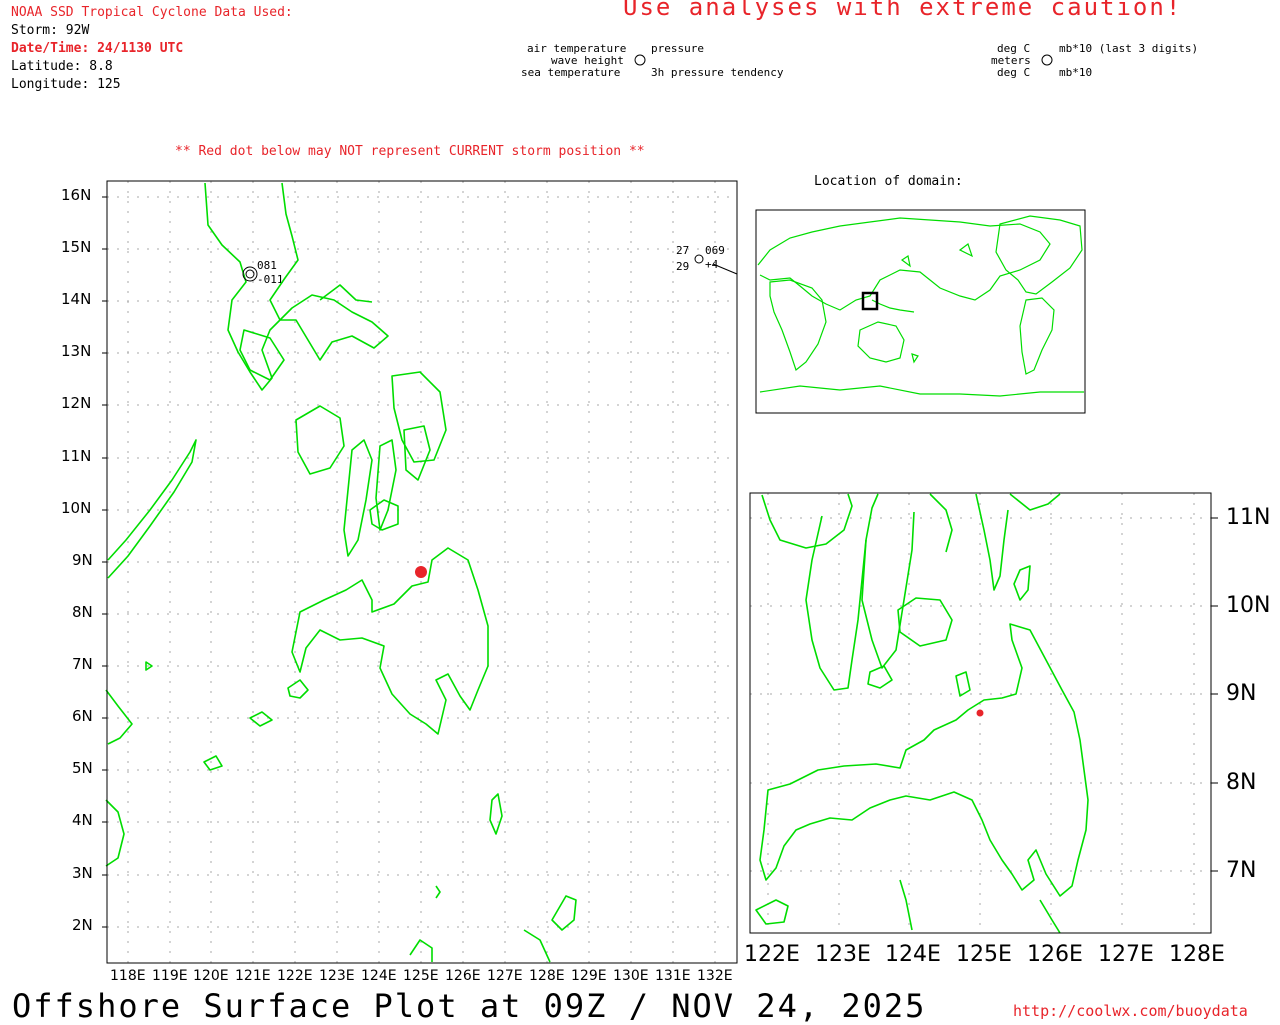 The width and height of the screenshot is (1280, 1025). I want to click on main-lon-label: 125E, so click(421, 976).